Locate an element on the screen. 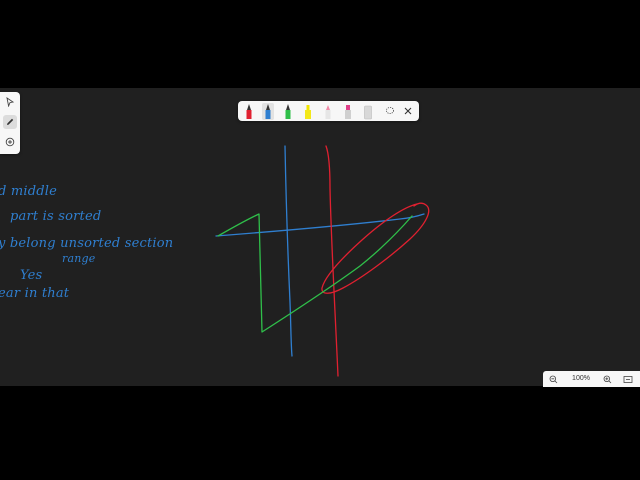 Image resolution: width=640 pixels, height=480 pixels. blue-vertical-stroke is located at coordinates (288, 251).